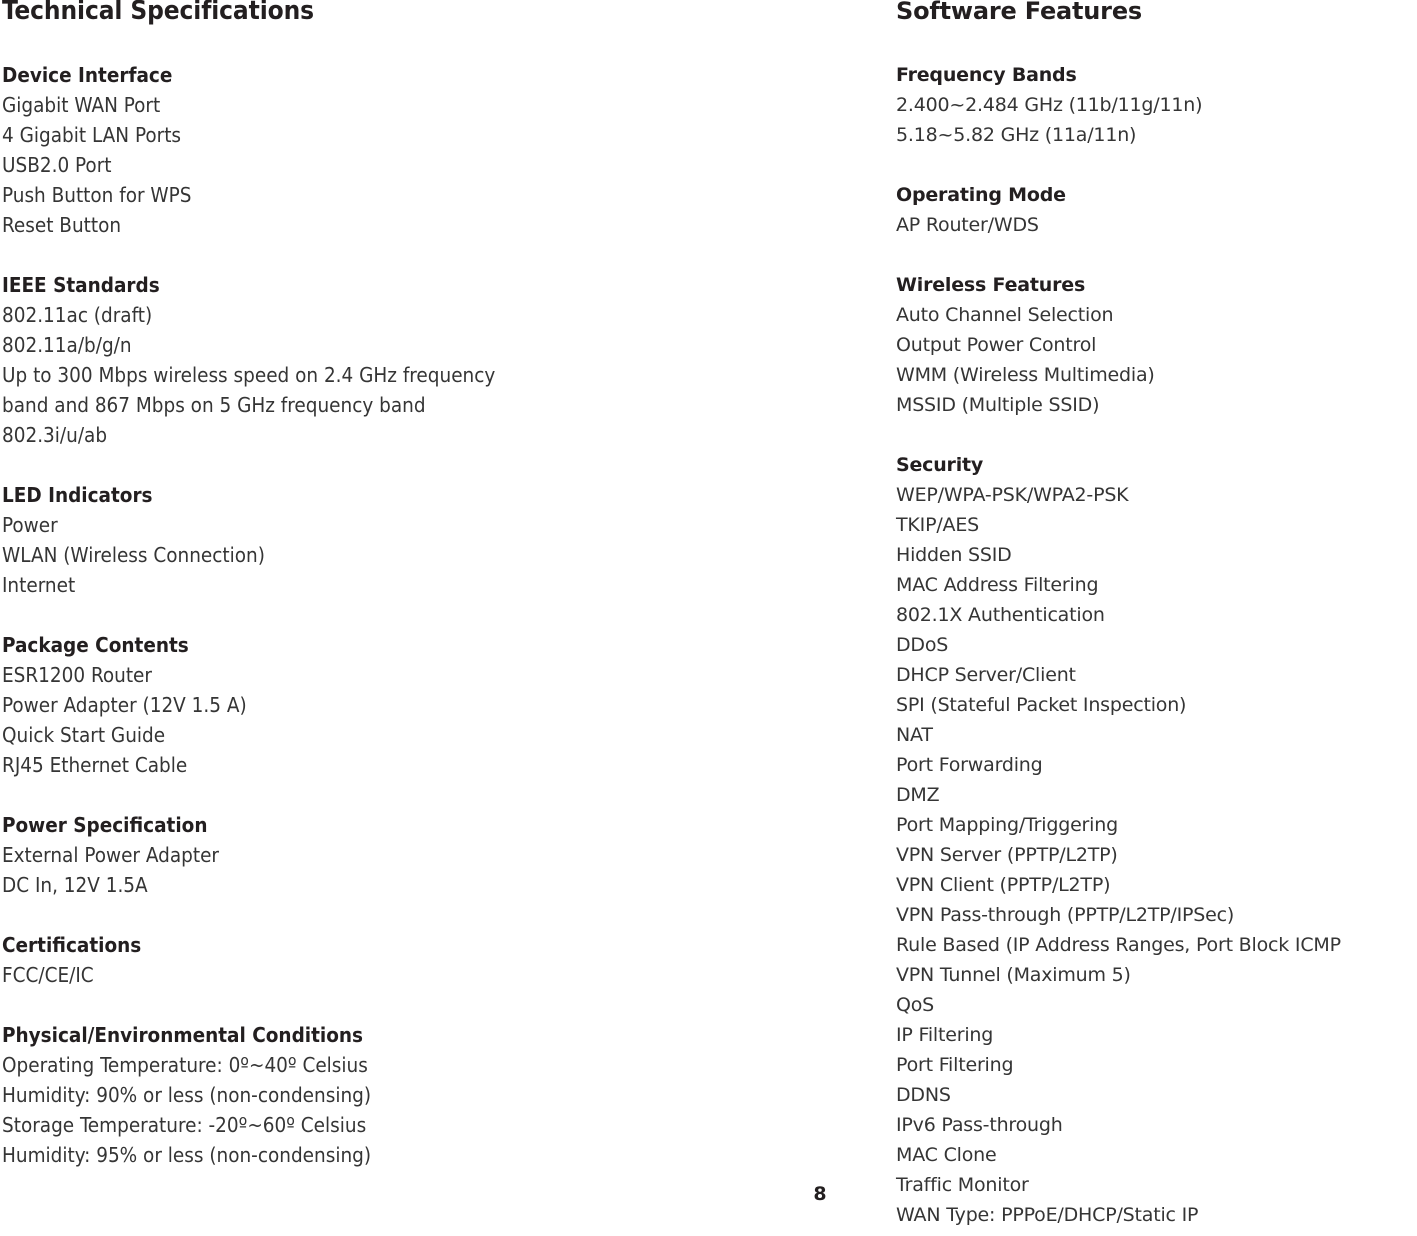 The image size is (1417, 1236). Describe the element at coordinates (945, 1035) in the screenshot. I see `spec-line: IP Filtering` at that location.